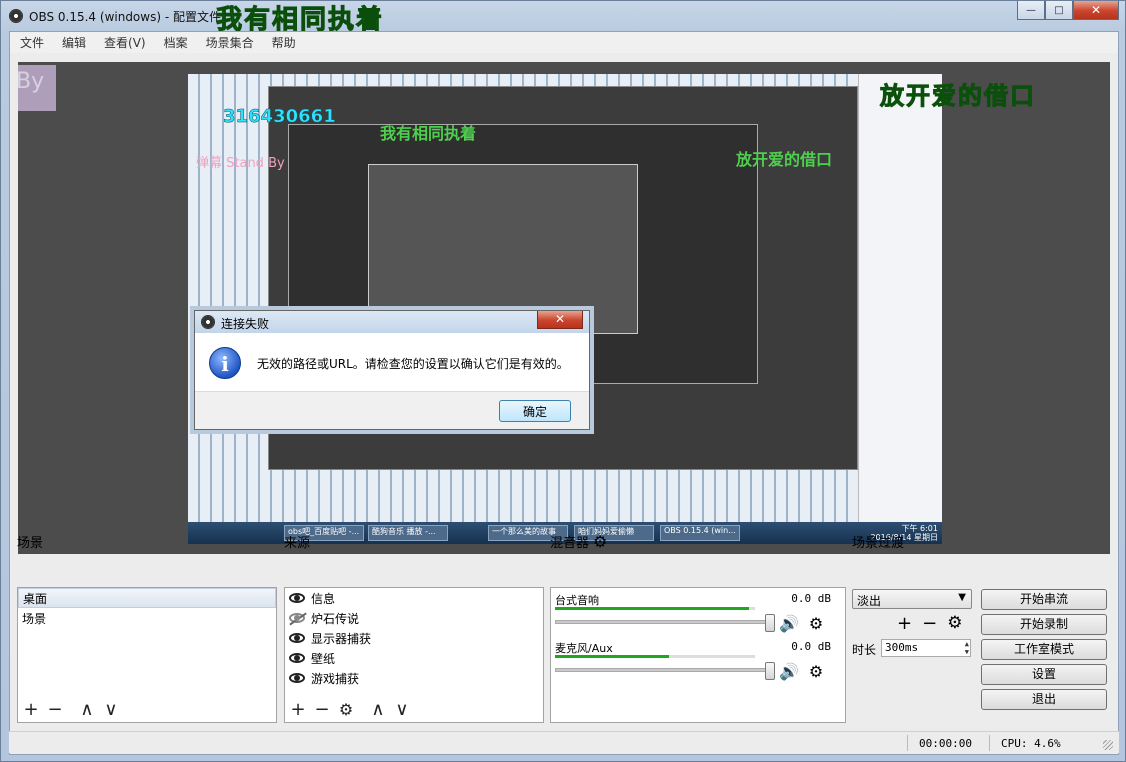  What do you see at coordinates (284, 42) in the screenshot?
I see `menu-help: 帮助` at bounding box center [284, 42].